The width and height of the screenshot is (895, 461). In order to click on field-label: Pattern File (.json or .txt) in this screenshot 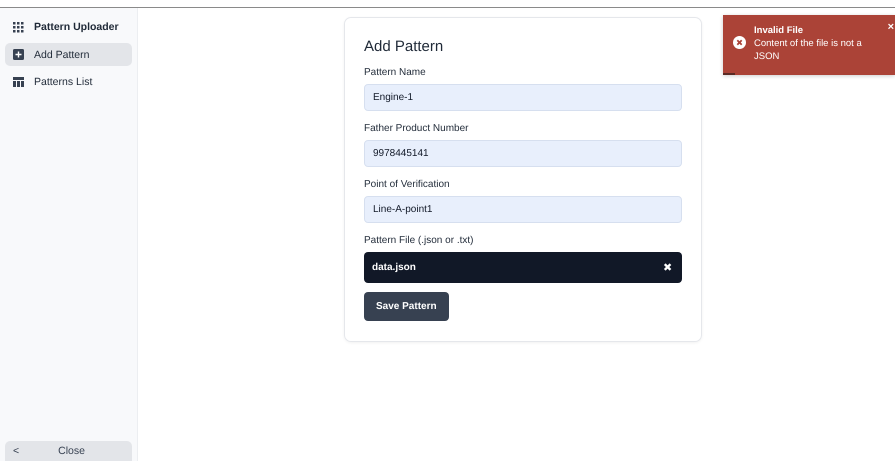, I will do `click(419, 240)`.